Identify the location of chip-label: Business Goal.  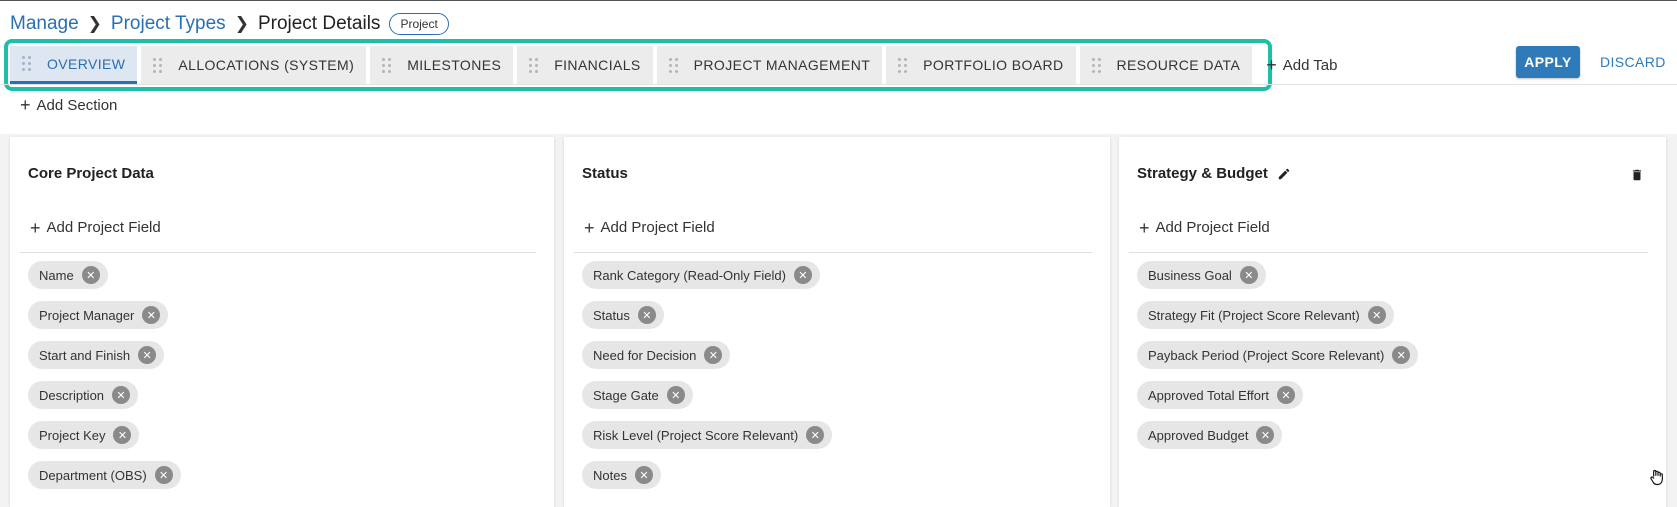
(1190, 275).